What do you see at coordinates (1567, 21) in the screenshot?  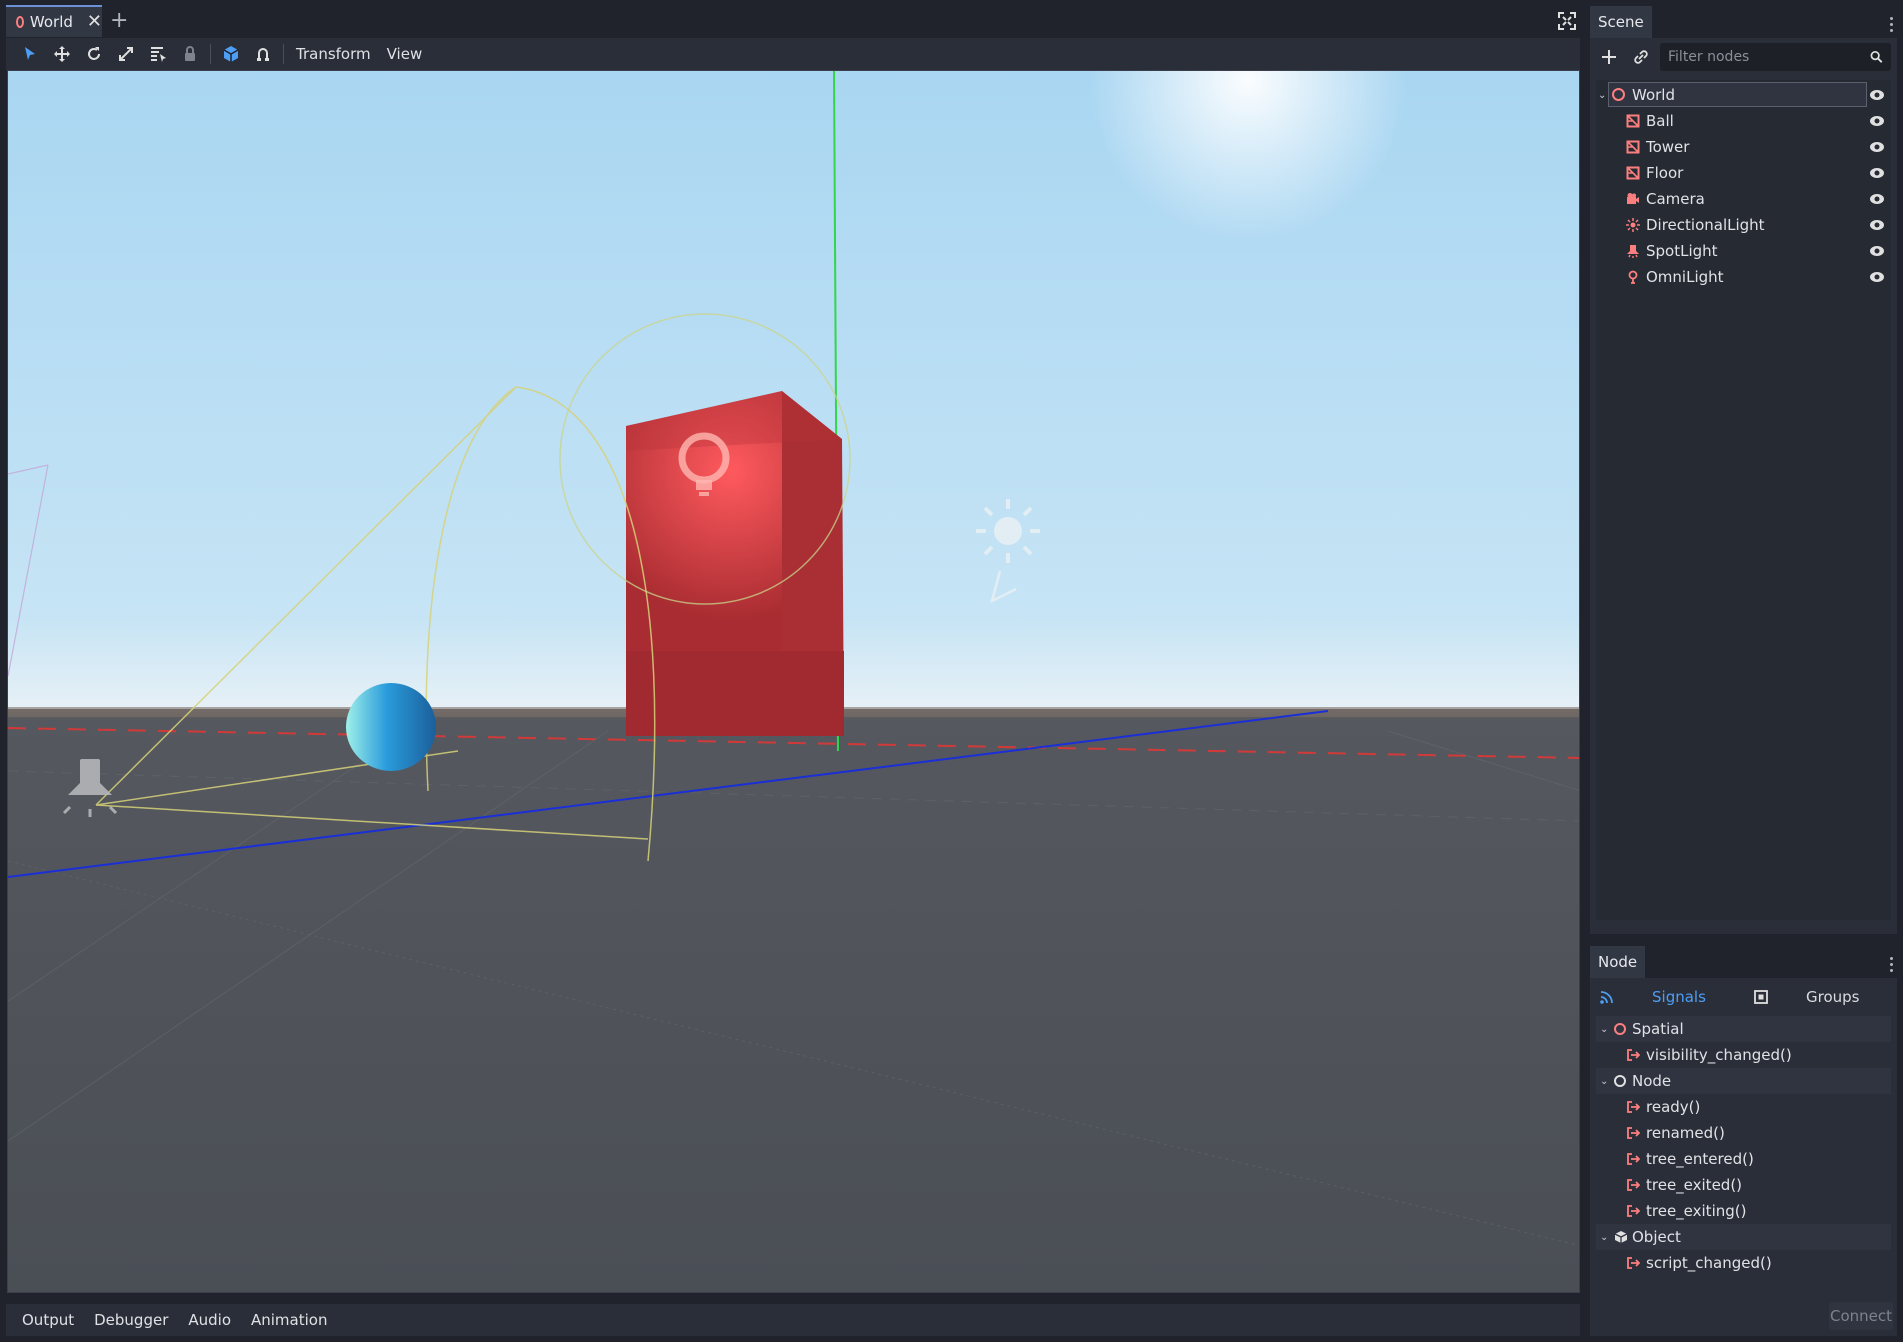 I see `fullscreen-icon` at bounding box center [1567, 21].